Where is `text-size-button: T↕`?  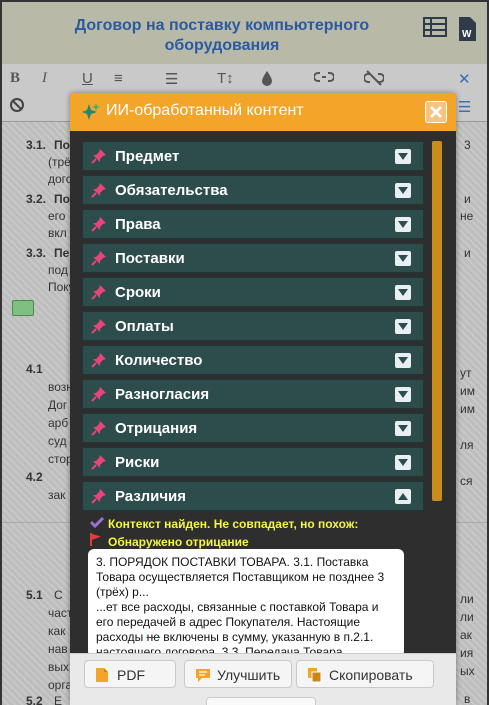
text-size-button: T↕ is located at coordinates (225, 78).